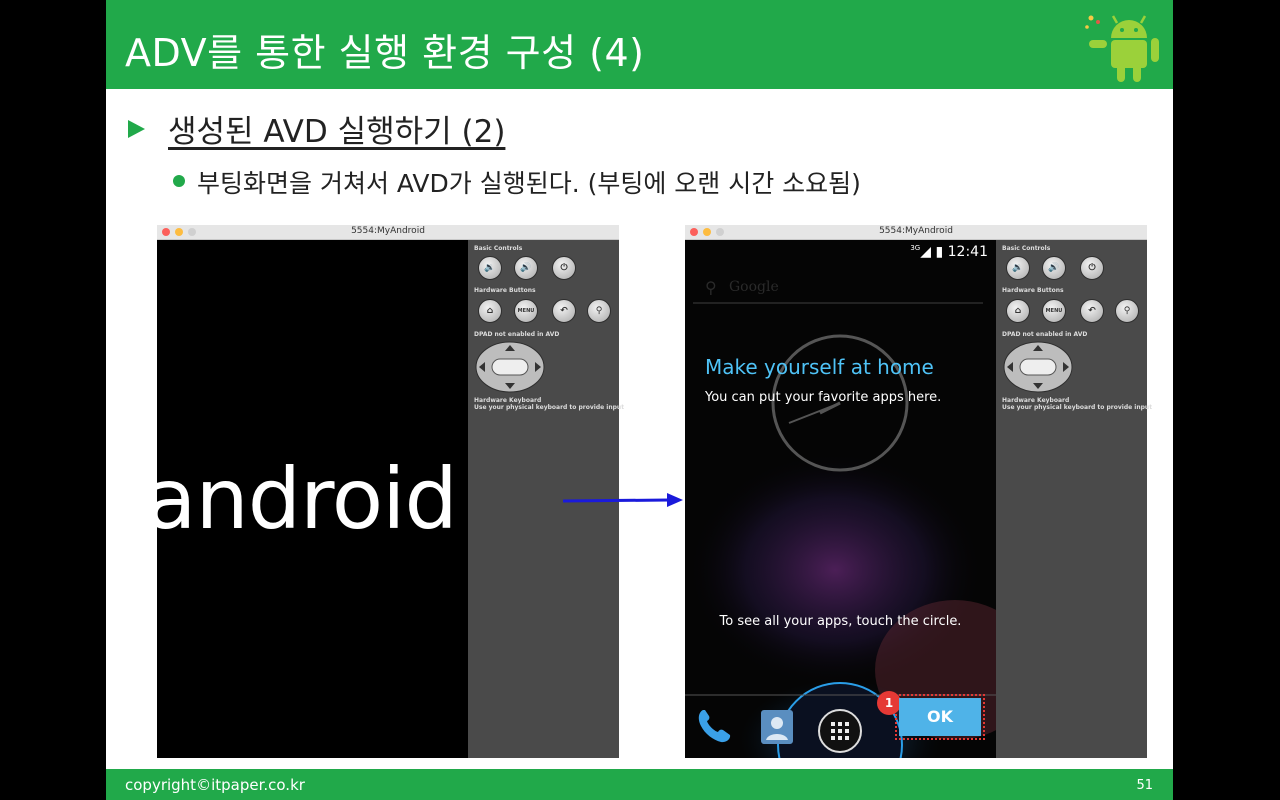 The width and height of the screenshot is (1280, 800). What do you see at coordinates (840, 731) in the screenshot?
I see `all-apps-button` at bounding box center [840, 731].